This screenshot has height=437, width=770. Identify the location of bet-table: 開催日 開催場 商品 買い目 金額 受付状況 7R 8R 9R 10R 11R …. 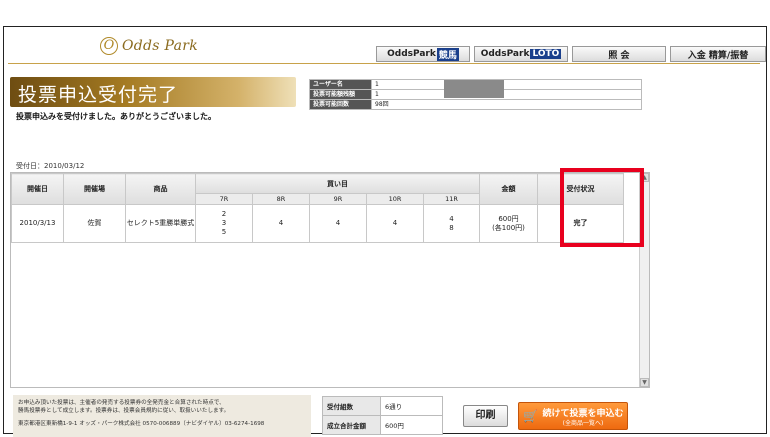
(317, 208).